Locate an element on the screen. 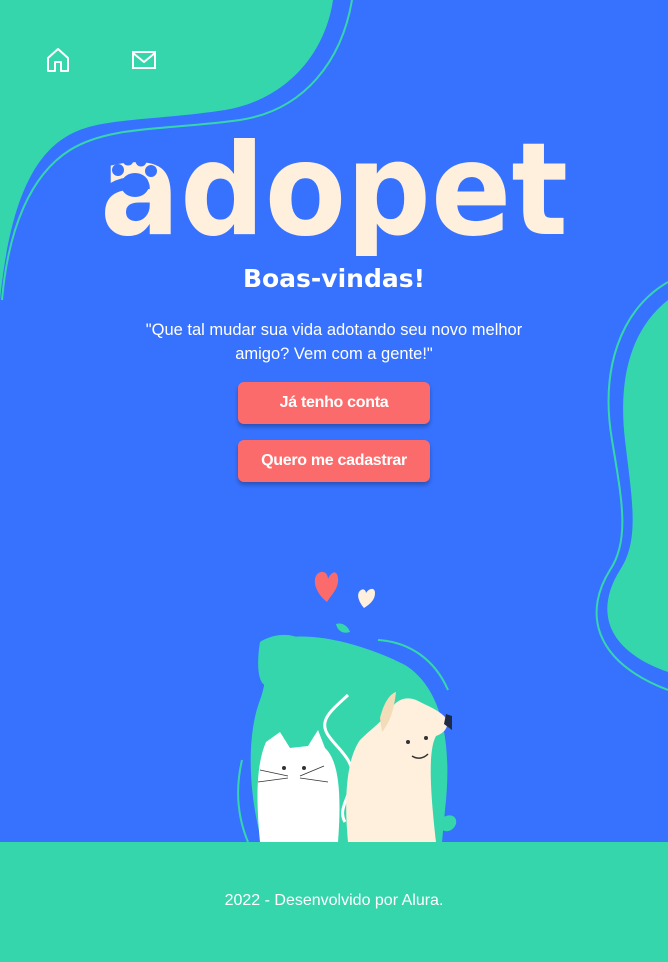  adopet-logo: adopet is located at coordinates (334, 197).